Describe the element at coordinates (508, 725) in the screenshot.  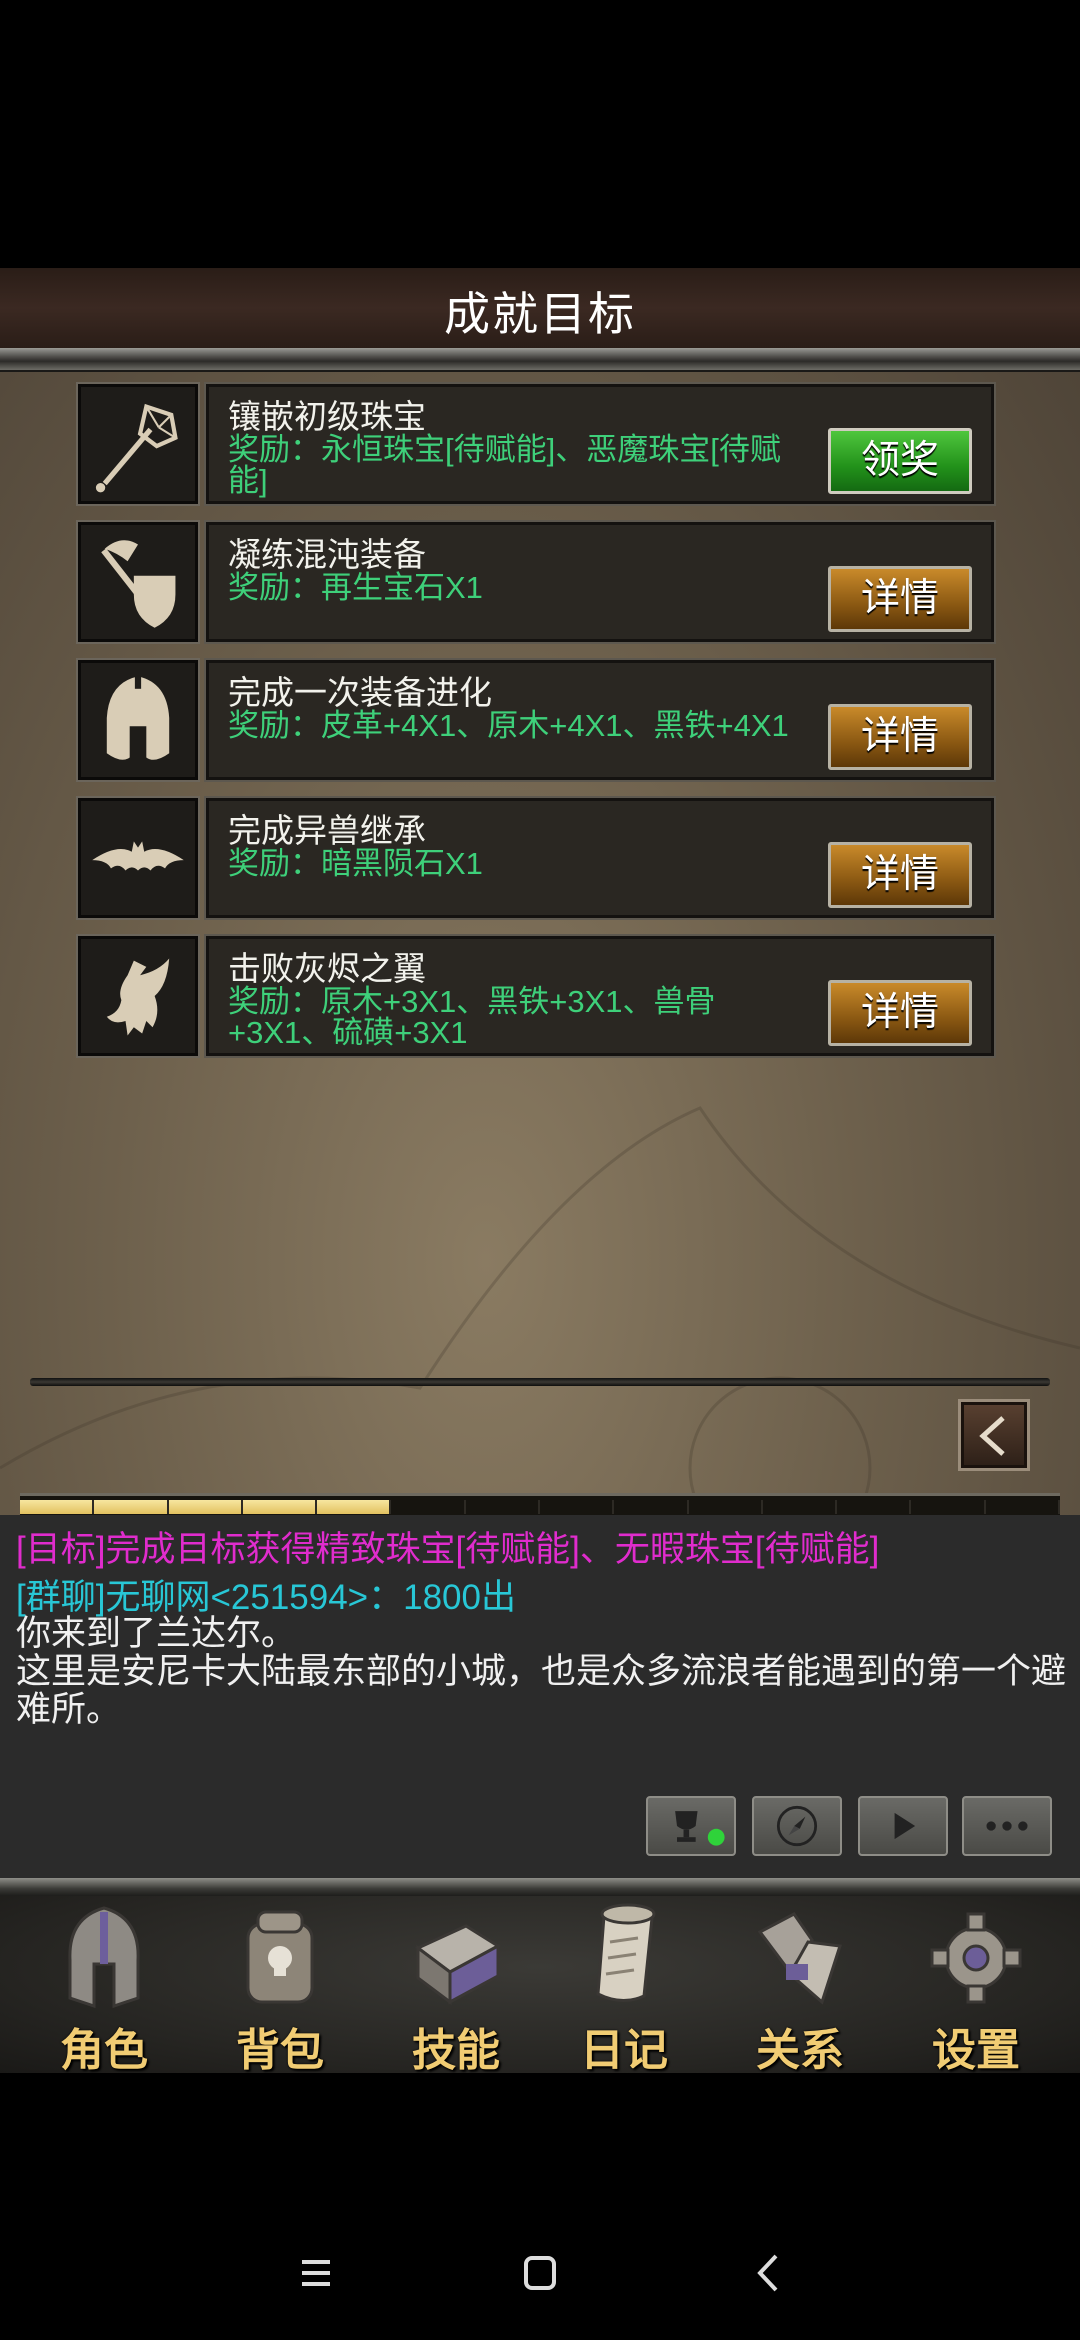
I see `achievement-reward: 奖励：皮革+4X1、原木+4X1、黑铁+4X1` at that location.